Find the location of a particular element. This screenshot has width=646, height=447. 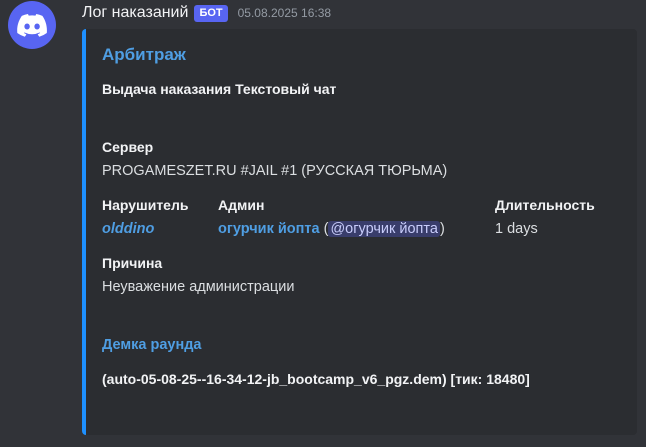

message-header: Лог наказаний БОТ 05.08.2025 16:38 is located at coordinates (206, 13).